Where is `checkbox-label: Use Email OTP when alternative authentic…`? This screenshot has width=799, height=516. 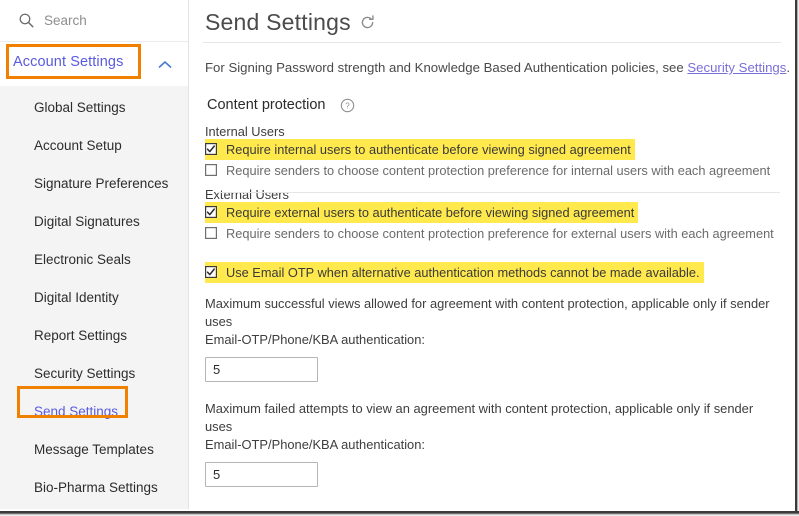 checkbox-label: Use Email OTP when alternative authentic… is located at coordinates (463, 272).